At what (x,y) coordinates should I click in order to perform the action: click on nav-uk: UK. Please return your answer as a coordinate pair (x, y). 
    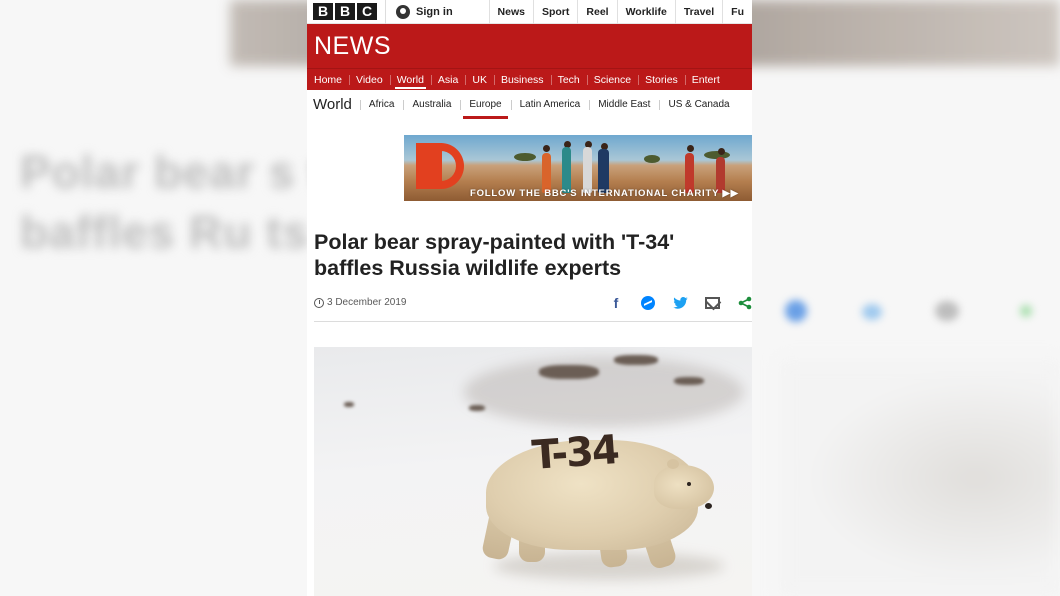
    Looking at the image, I should click on (479, 80).